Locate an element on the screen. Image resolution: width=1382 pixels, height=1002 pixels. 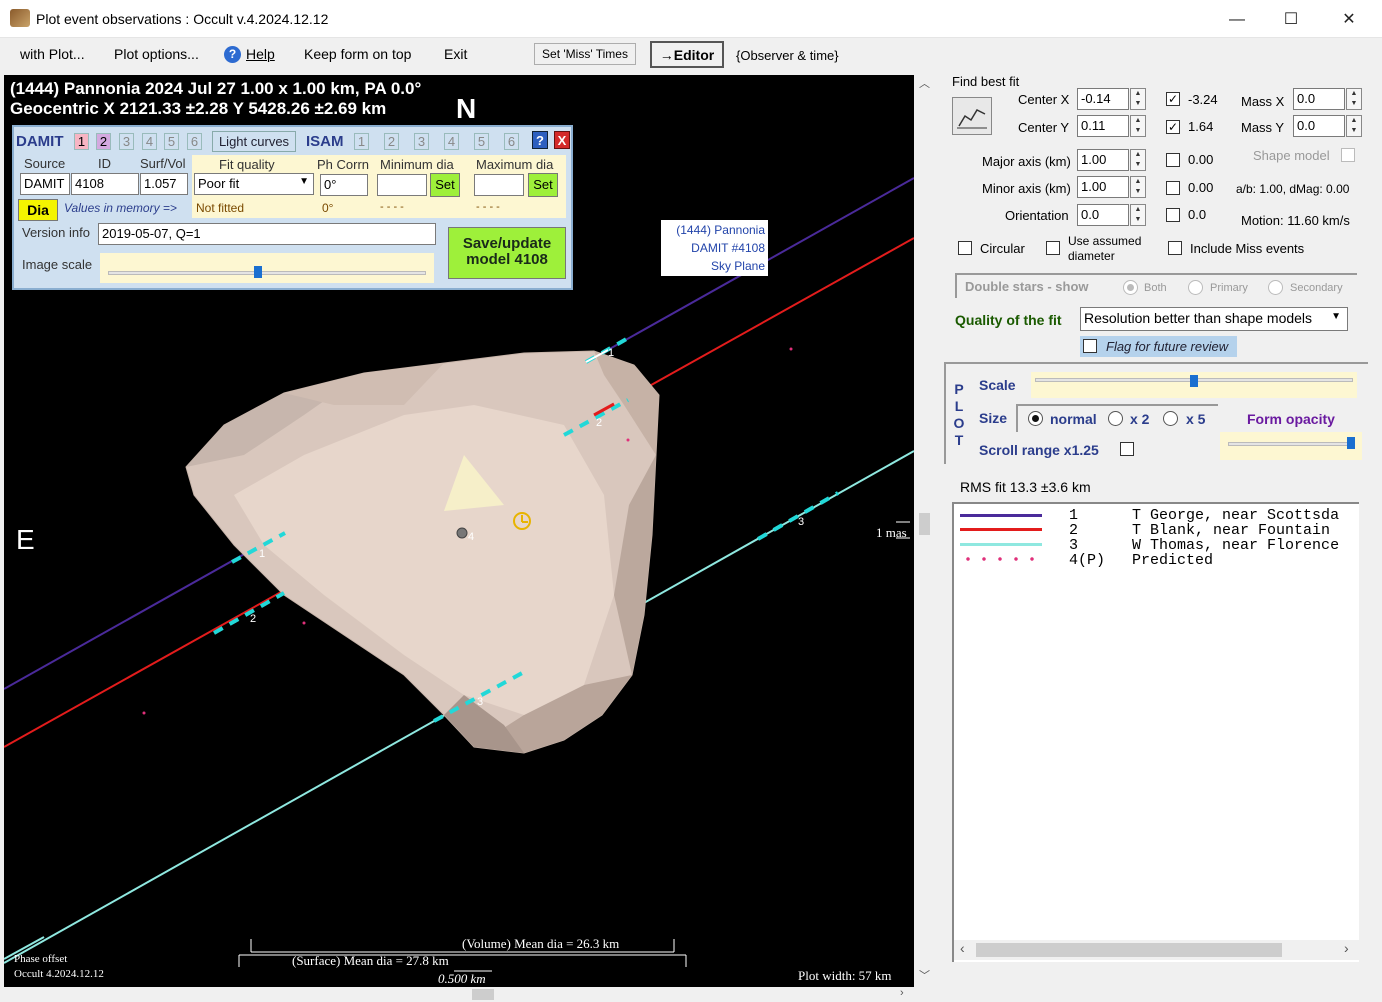
mass-y-spinner: ▲ ▼ is located at coordinates (1354, 126).